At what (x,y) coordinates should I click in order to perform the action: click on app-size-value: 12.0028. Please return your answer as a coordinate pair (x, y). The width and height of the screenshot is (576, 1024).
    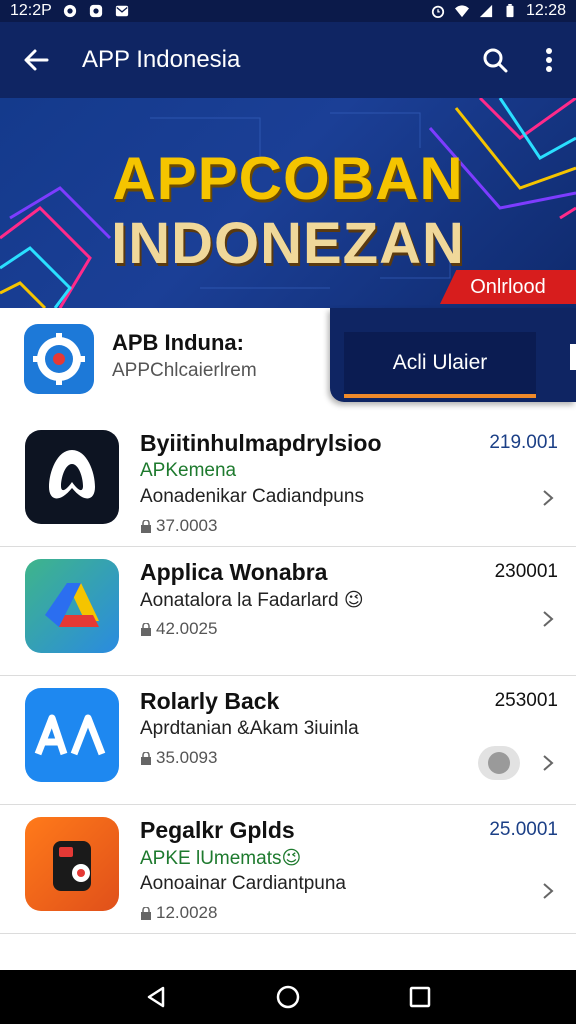
    Looking at the image, I should click on (187, 912).